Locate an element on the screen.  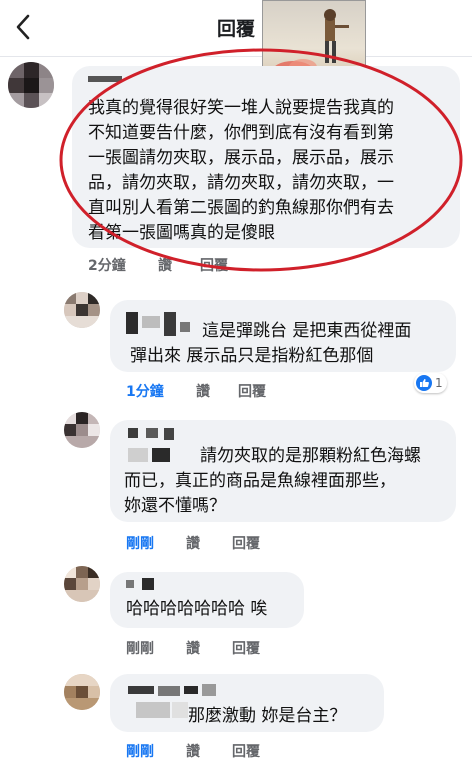
reaction-count-badge: 1 is located at coordinates (430, 383).